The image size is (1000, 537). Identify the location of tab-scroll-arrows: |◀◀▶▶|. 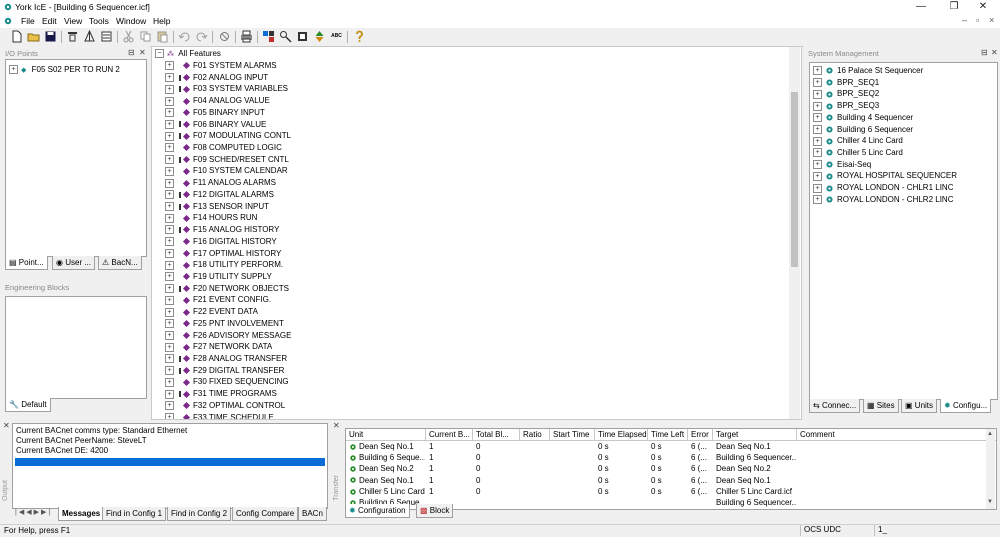
(33, 512).